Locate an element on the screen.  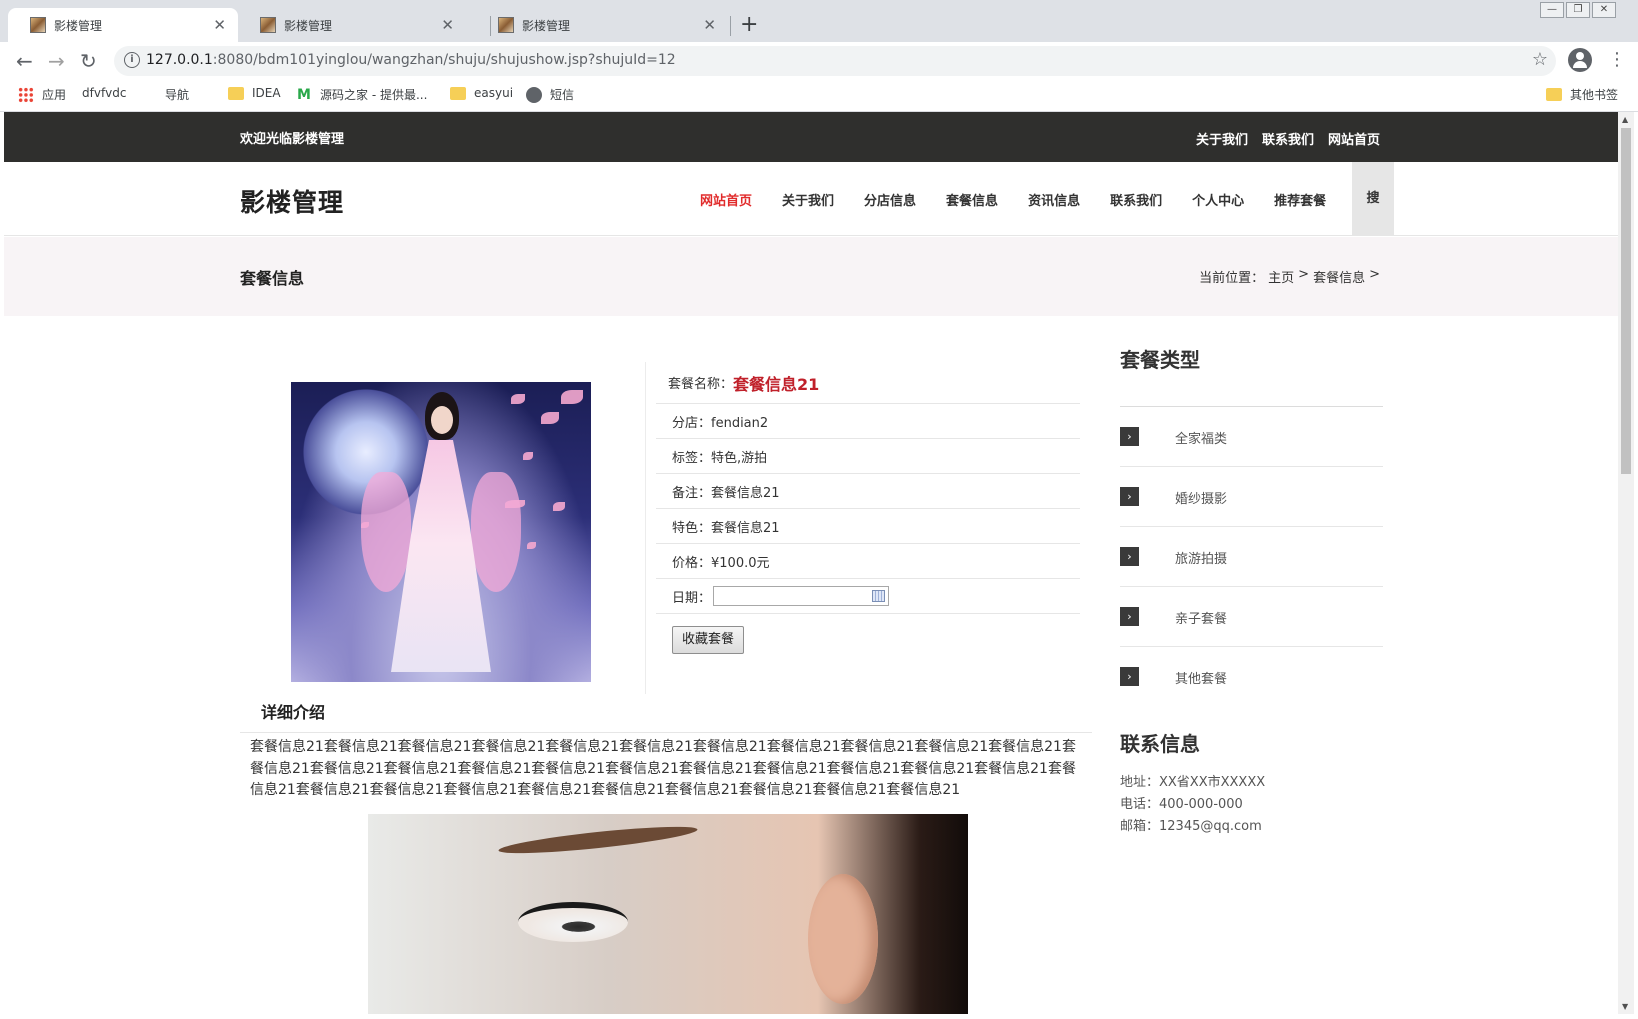
m-logo-icon: M is located at coordinates (304, 94).